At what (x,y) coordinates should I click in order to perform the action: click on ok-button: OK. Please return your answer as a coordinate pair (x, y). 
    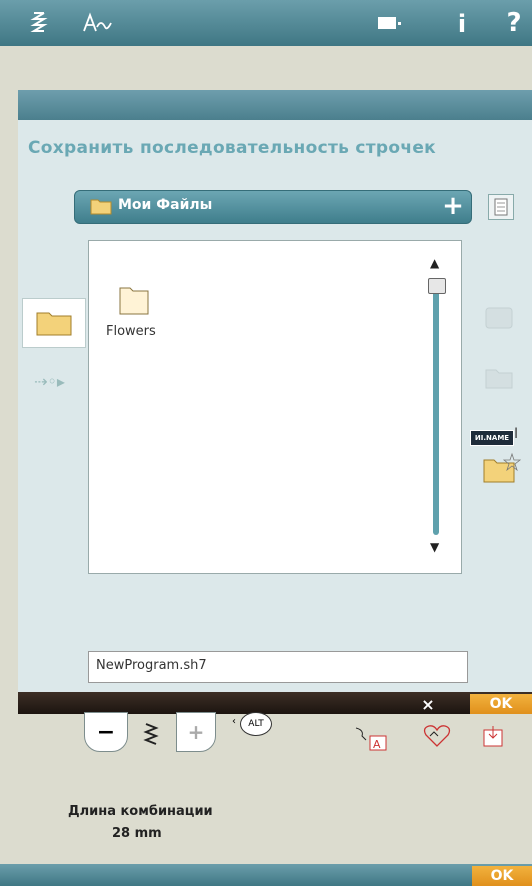
    Looking at the image, I should click on (501, 704).